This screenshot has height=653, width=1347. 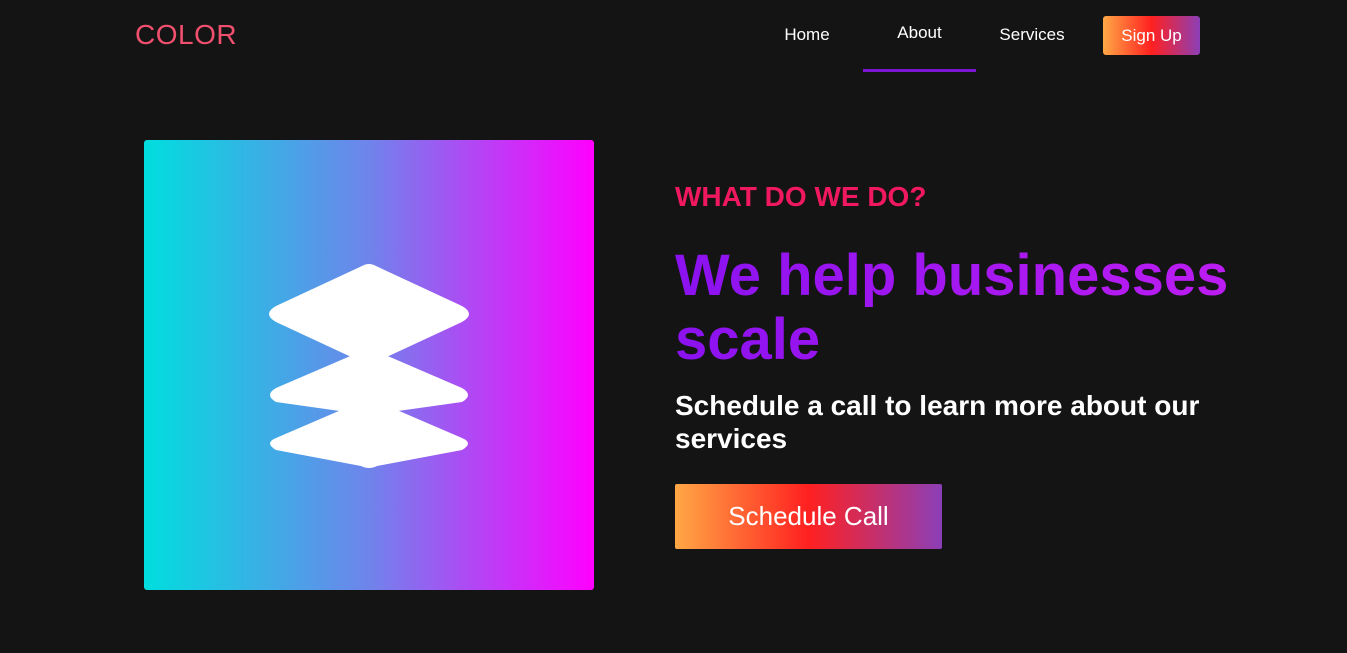 What do you see at coordinates (919, 47) in the screenshot?
I see `nav-link-about: About` at bounding box center [919, 47].